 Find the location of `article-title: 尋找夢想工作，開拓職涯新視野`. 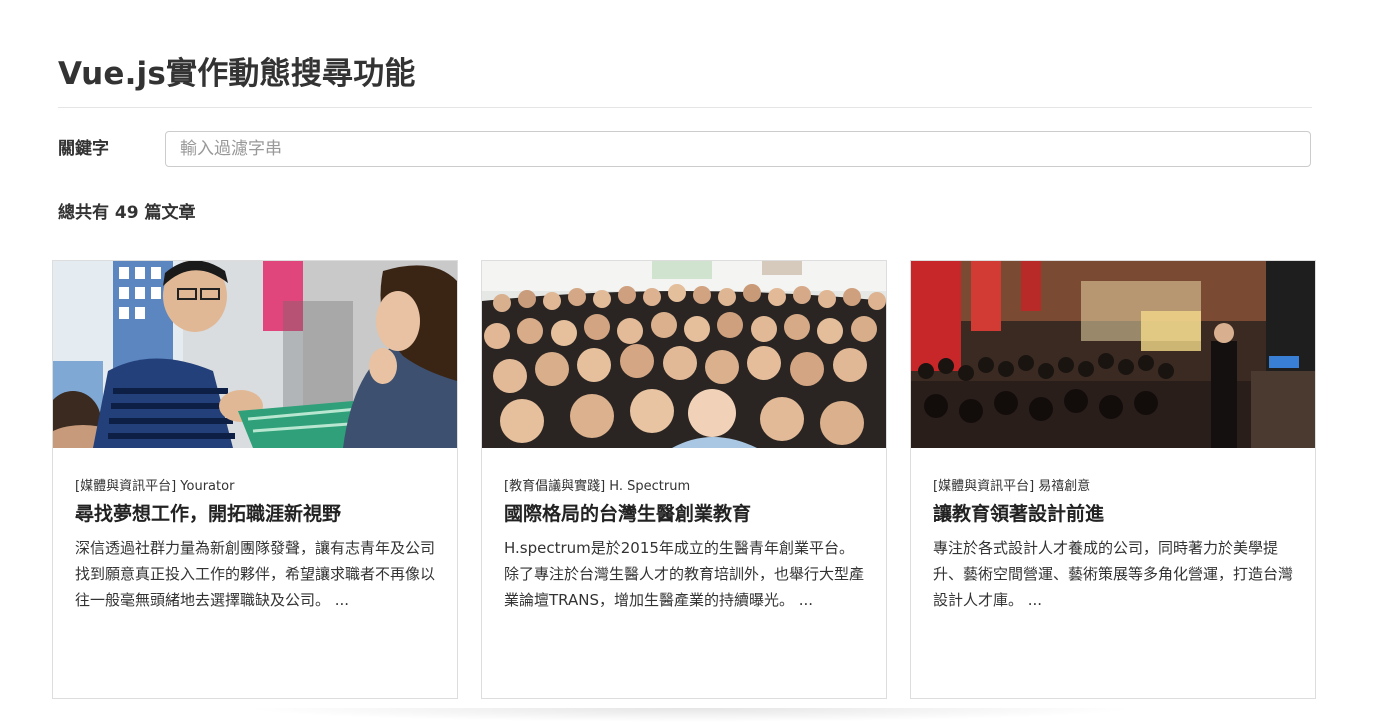

article-title: 尋找夢想工作，開拓職涯新視野 is located at coordinates (208, 512).